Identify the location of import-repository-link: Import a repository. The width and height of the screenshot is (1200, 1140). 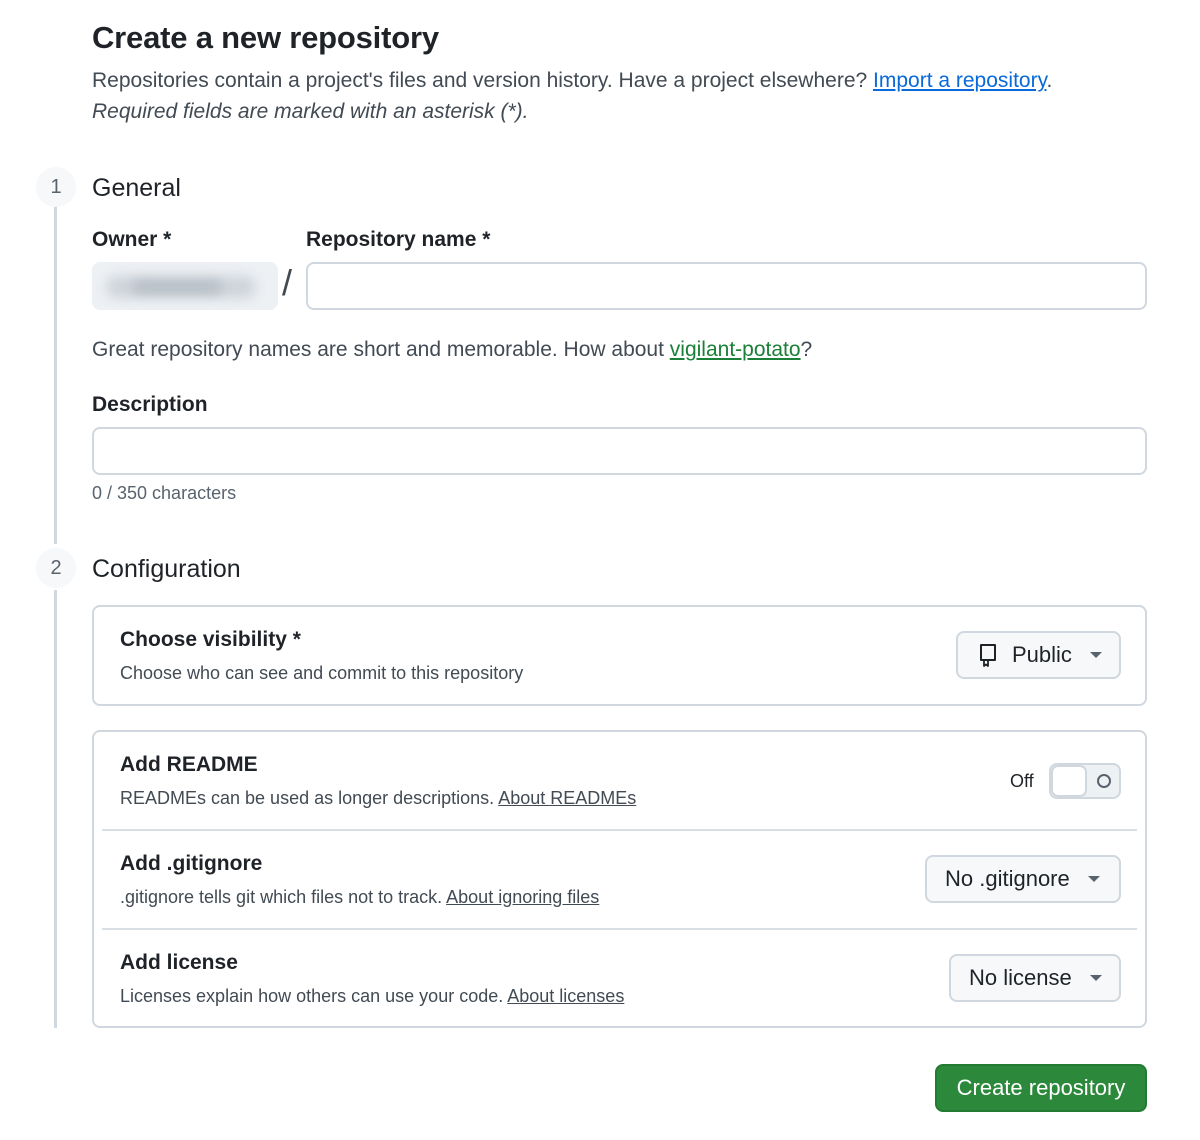
(960, 80).